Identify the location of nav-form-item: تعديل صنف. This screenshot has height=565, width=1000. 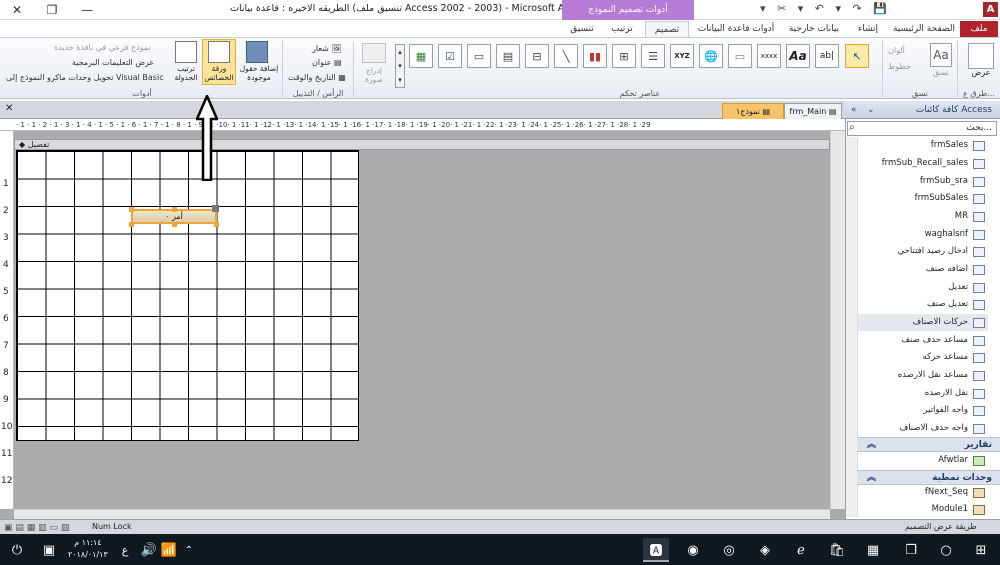
(923, 304).